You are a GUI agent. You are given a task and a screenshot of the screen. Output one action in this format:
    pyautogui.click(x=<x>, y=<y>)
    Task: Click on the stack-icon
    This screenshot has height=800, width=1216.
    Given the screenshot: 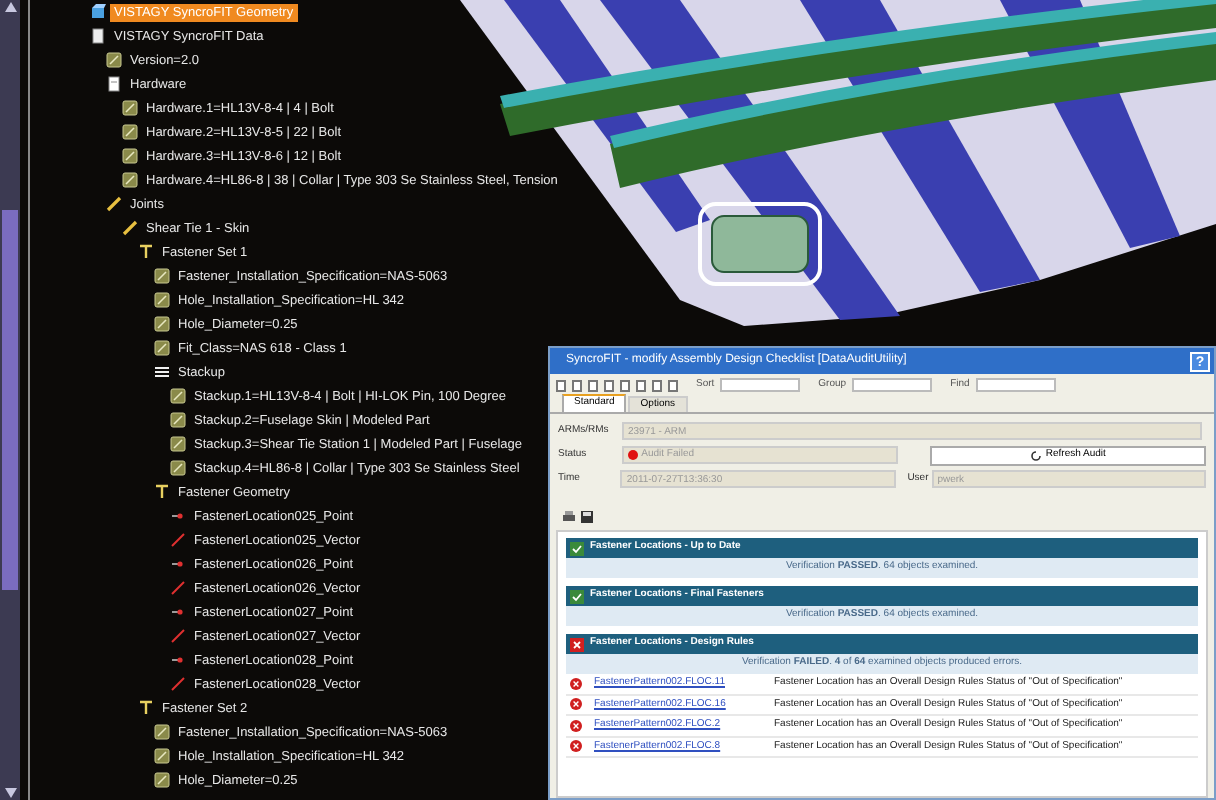 What is the action you would take?
    pyautogui.click(x=162, y=372)
    